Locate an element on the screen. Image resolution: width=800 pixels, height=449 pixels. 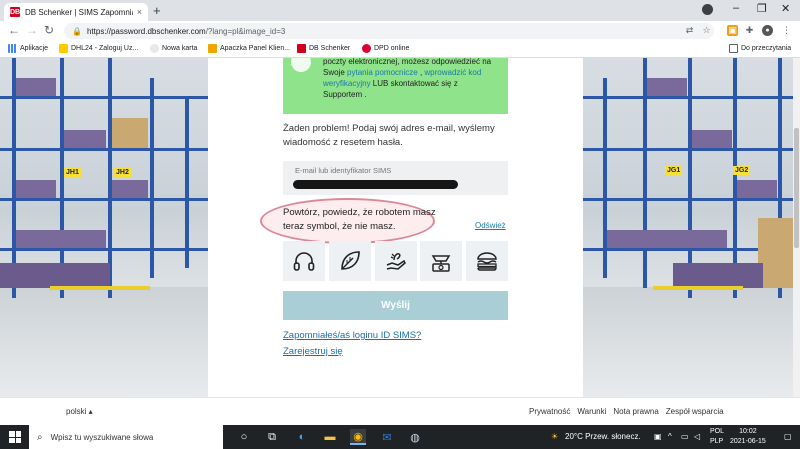
tray-app-icon: ▣ is located at coordinates (658, 436).